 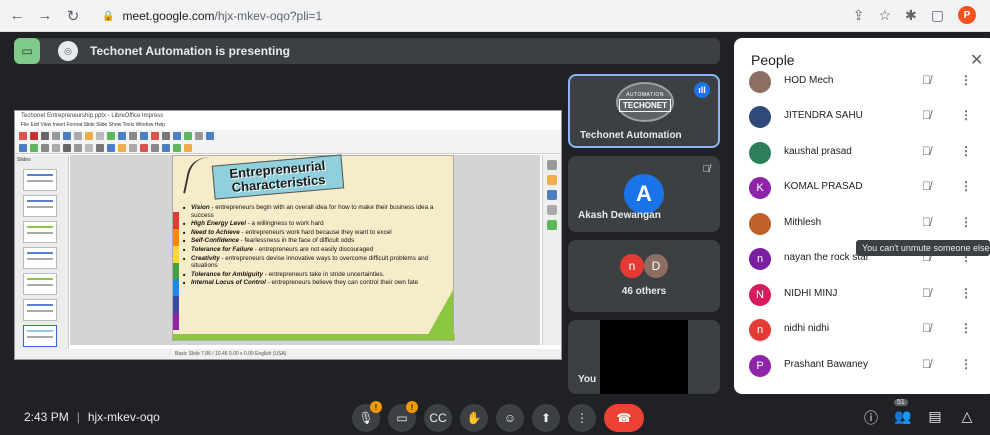 I want to click on self-view-tile: You, so click(x=644, y=357).